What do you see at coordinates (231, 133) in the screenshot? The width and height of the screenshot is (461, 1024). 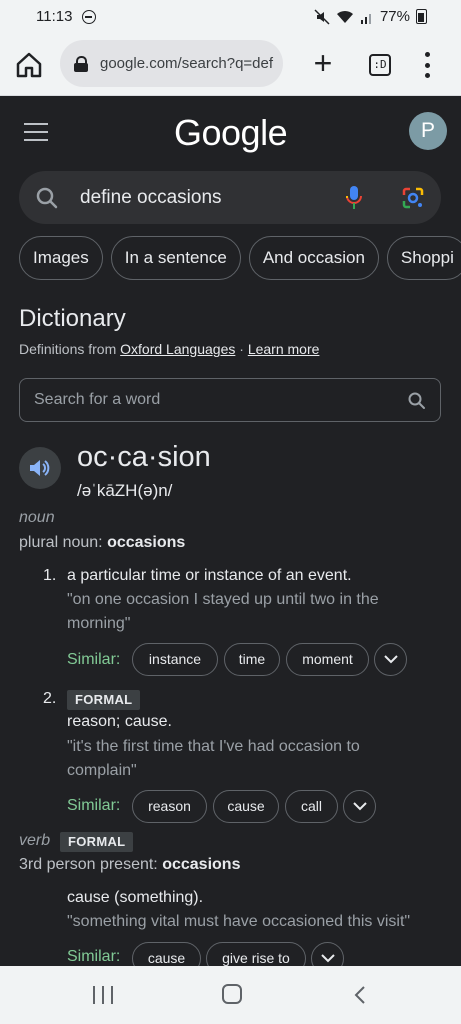 I see `google-logo: Google` at bounding box center [231, 133].